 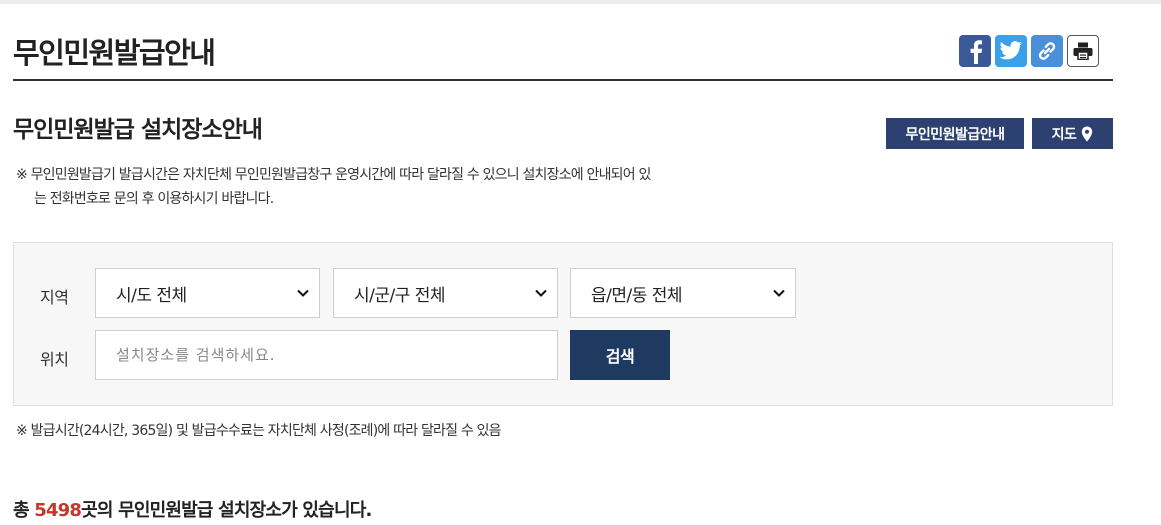 I want to click on map-button: 지도, so click(x=1072, y=133).